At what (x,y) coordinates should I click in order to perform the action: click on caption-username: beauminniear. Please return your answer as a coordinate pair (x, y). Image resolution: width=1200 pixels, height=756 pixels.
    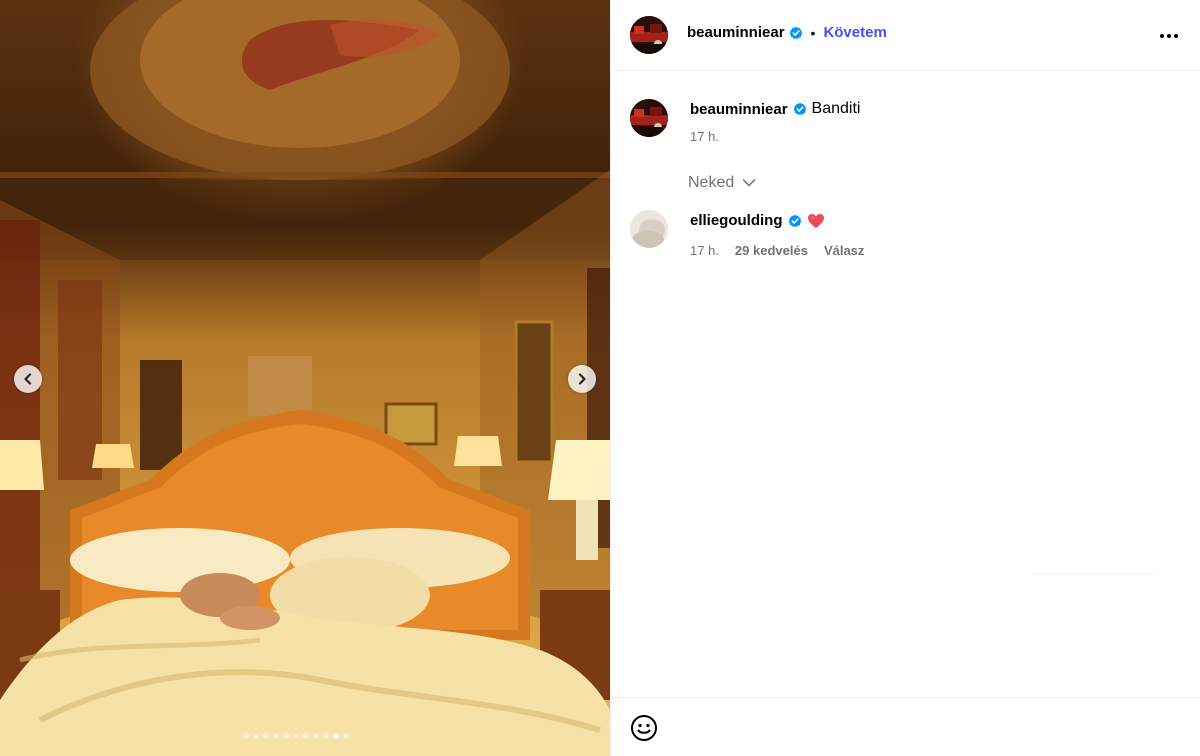
    Looking at the image, I should click on (739, 109).